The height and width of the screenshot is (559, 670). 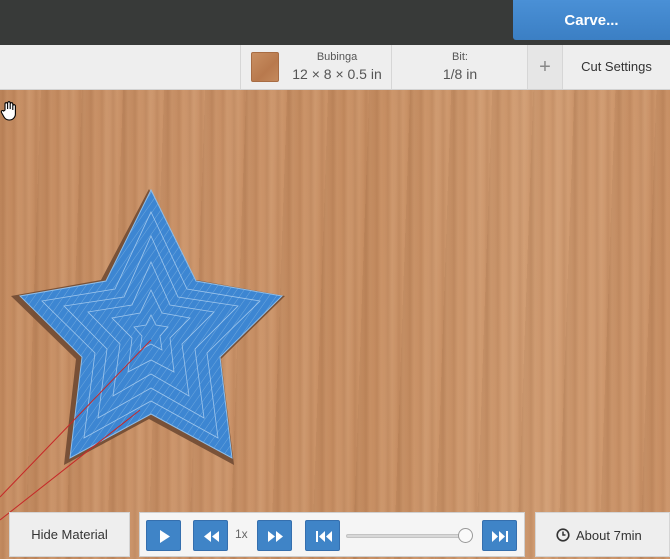 What do you see at coordinates (563, 535) in the screenshot?
I see `clock-icon` at bounding box center [563, 535].